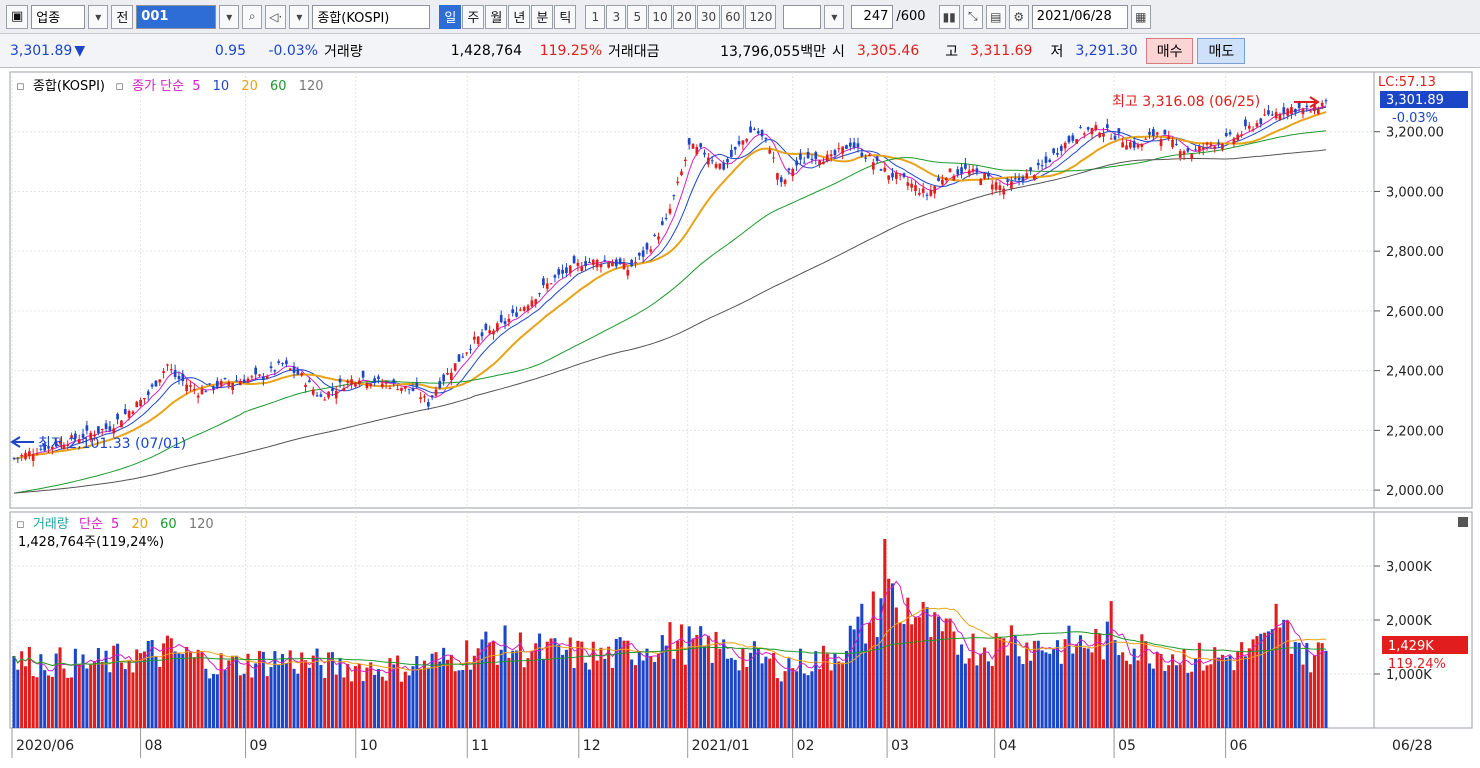 This screenshot has width=1480, height=768. I want to click on calendar-icon: ▦, so click(1140, 16).